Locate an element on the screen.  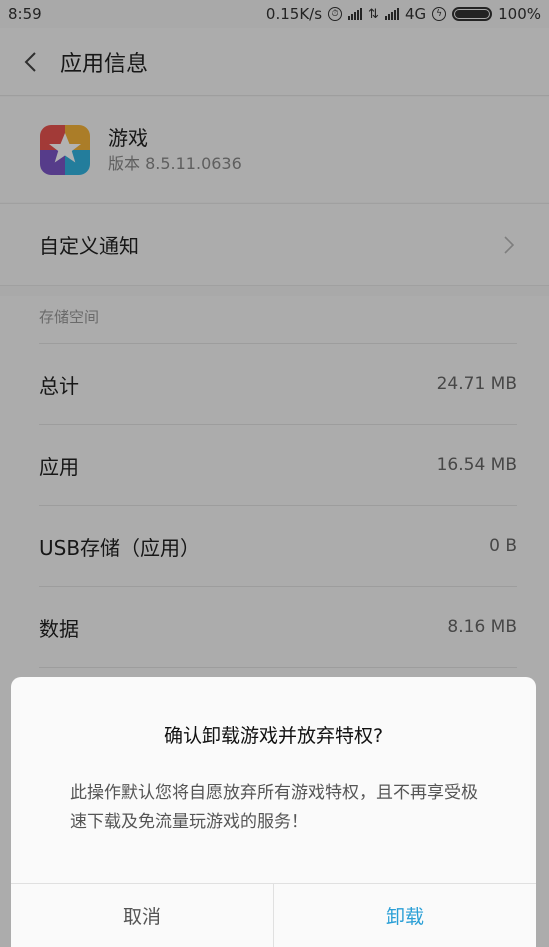
dialog-buttons: 取消 卸载 is located at coordinates (273, 915).